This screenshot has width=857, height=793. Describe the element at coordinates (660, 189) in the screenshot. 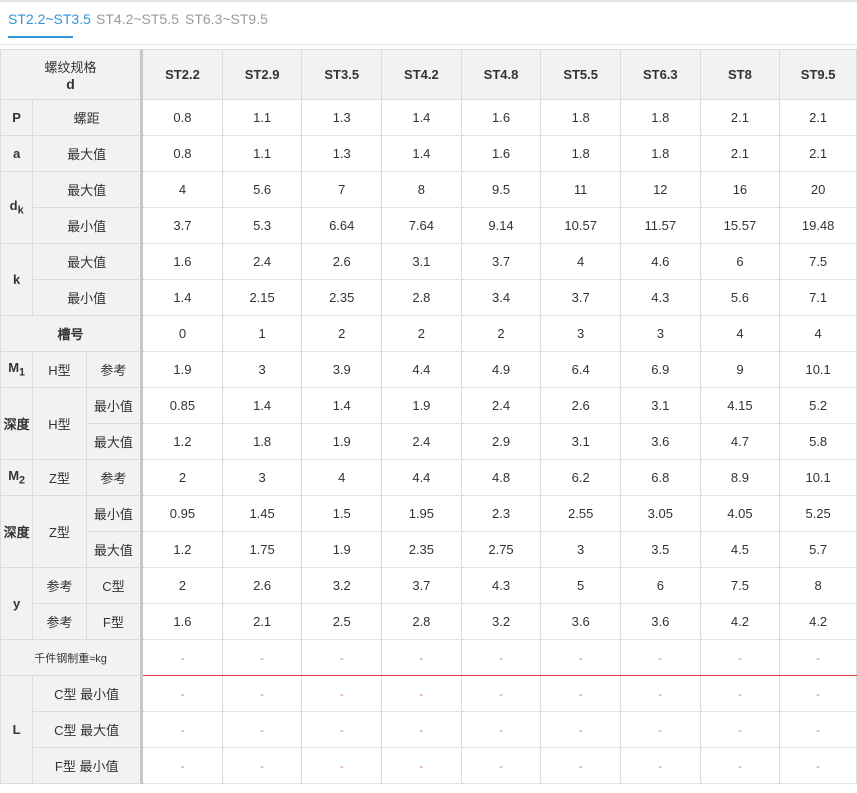

I see `value-cell: 12` at that location.